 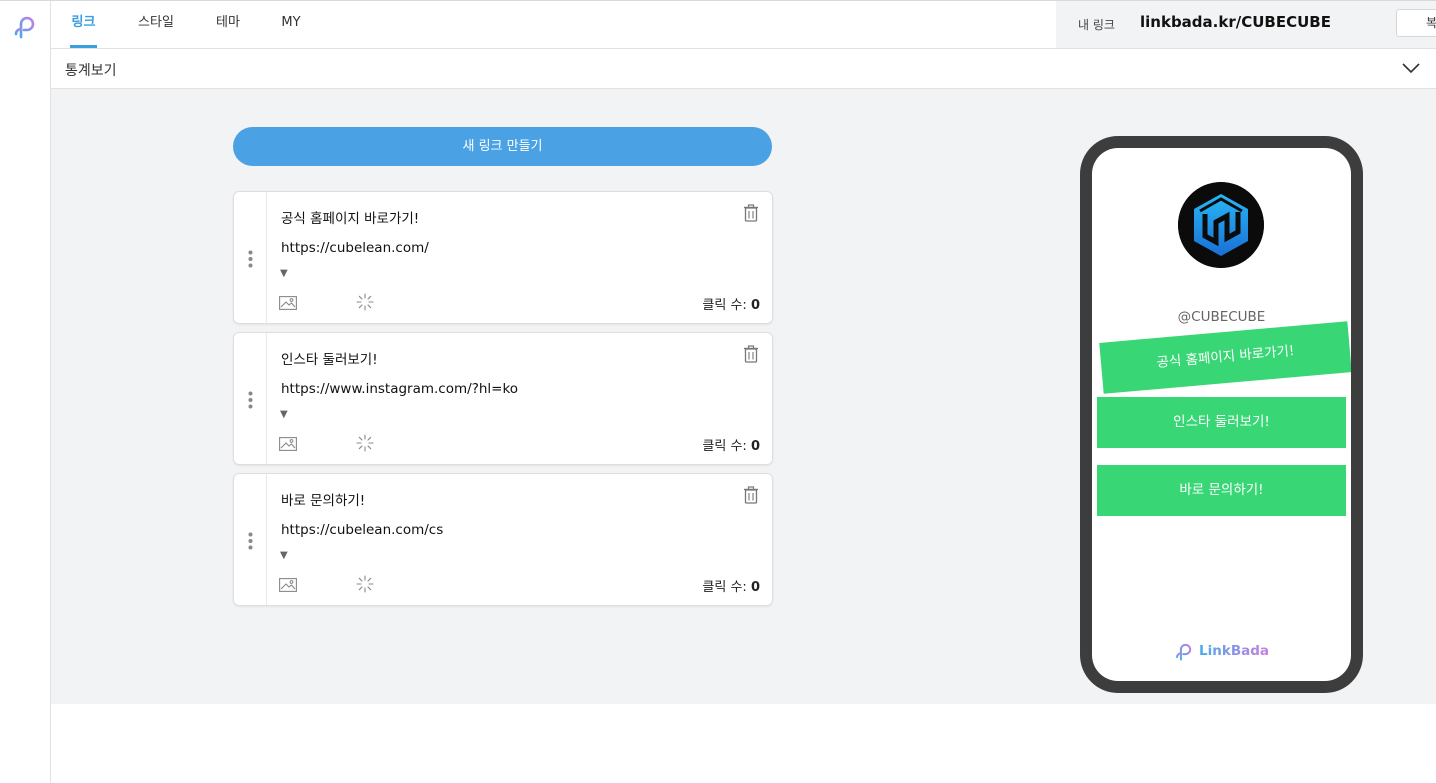 What do you see at coordinates (1234, 650) in the screenshot?
I see `brand-name: LinkBada` at bounding box center [1234, 650].